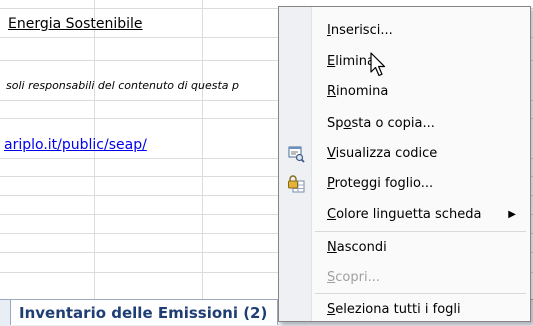 The image size is (533, 326). I want to click on menu-item-rename: Rinomina, so click(404, 92).